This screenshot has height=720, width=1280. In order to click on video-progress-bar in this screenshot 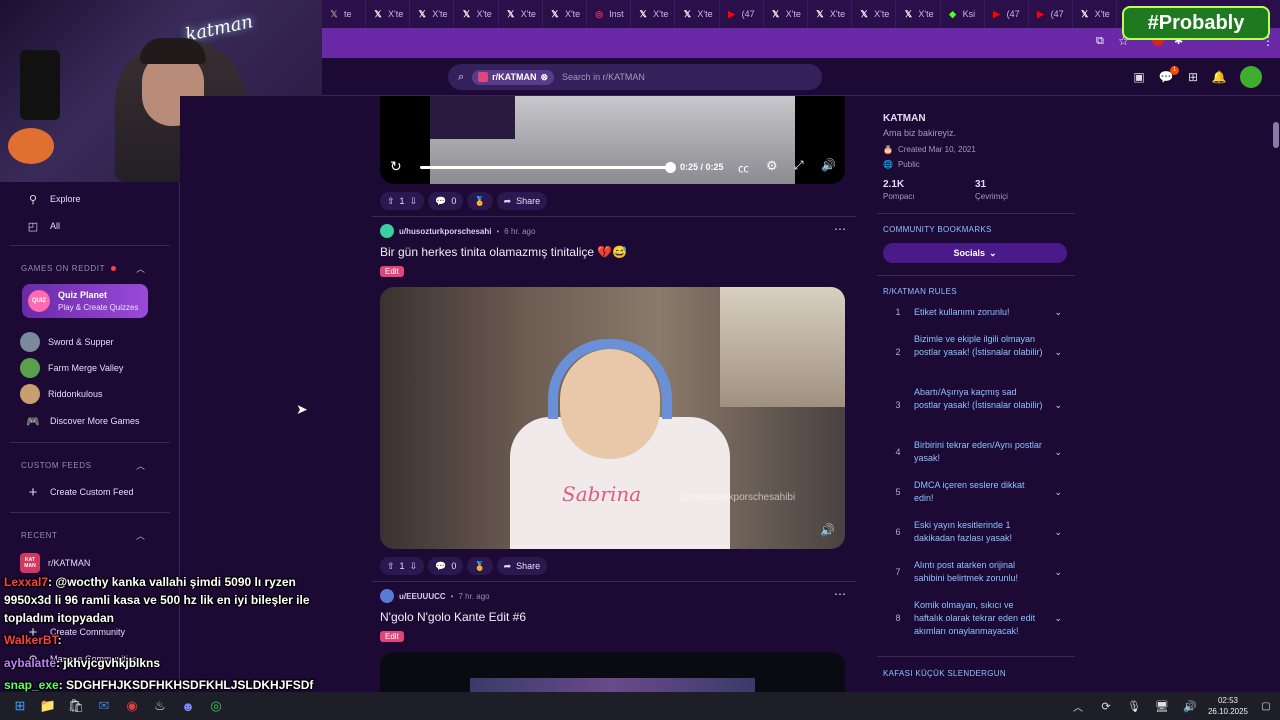, I will do `click(545, 167)`.